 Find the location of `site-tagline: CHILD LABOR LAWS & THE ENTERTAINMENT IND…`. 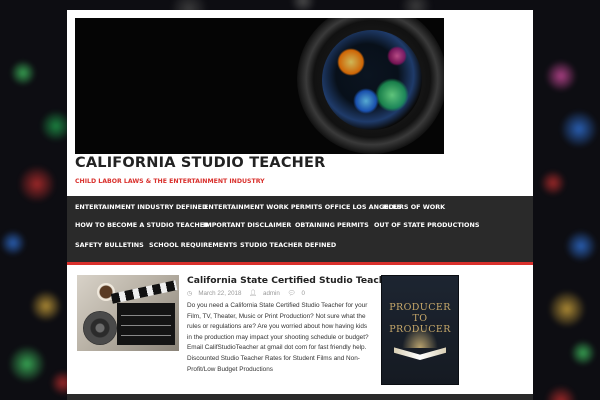

site-tagline: CHILD LABOR LAWS & THE ENTERTAINMENT IND… is located at coordinates (170, 181).